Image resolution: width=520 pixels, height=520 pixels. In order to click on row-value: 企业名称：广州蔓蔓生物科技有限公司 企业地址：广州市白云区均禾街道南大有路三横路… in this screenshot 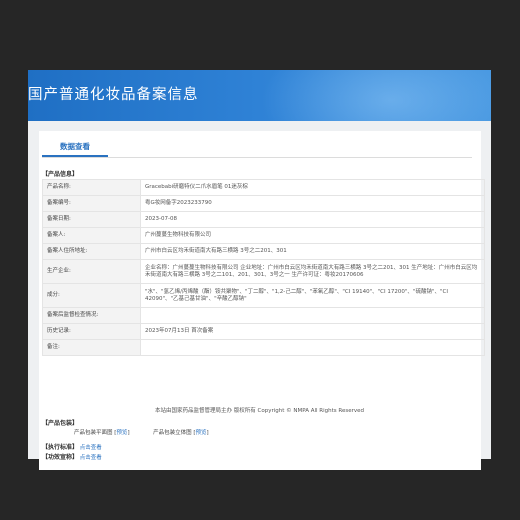, I will do `click(312, 271)`.